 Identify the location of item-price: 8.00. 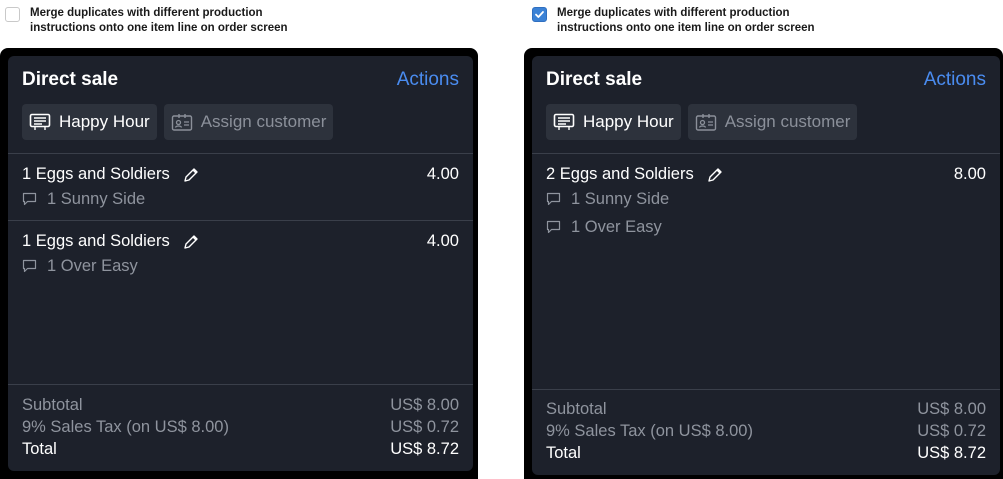
(969, 174).